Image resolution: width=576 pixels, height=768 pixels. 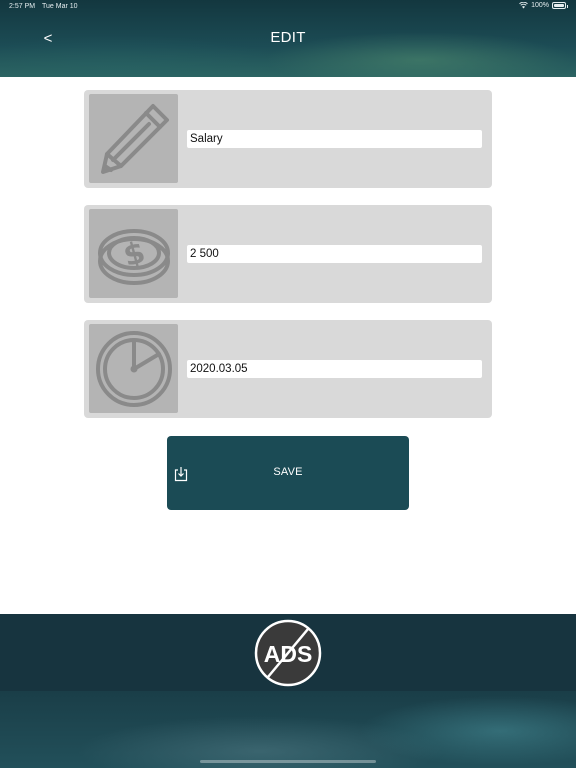 I want to click on status-bar: 2:57 PM Tue Mar 10 100%, so click(x=288, y=7).